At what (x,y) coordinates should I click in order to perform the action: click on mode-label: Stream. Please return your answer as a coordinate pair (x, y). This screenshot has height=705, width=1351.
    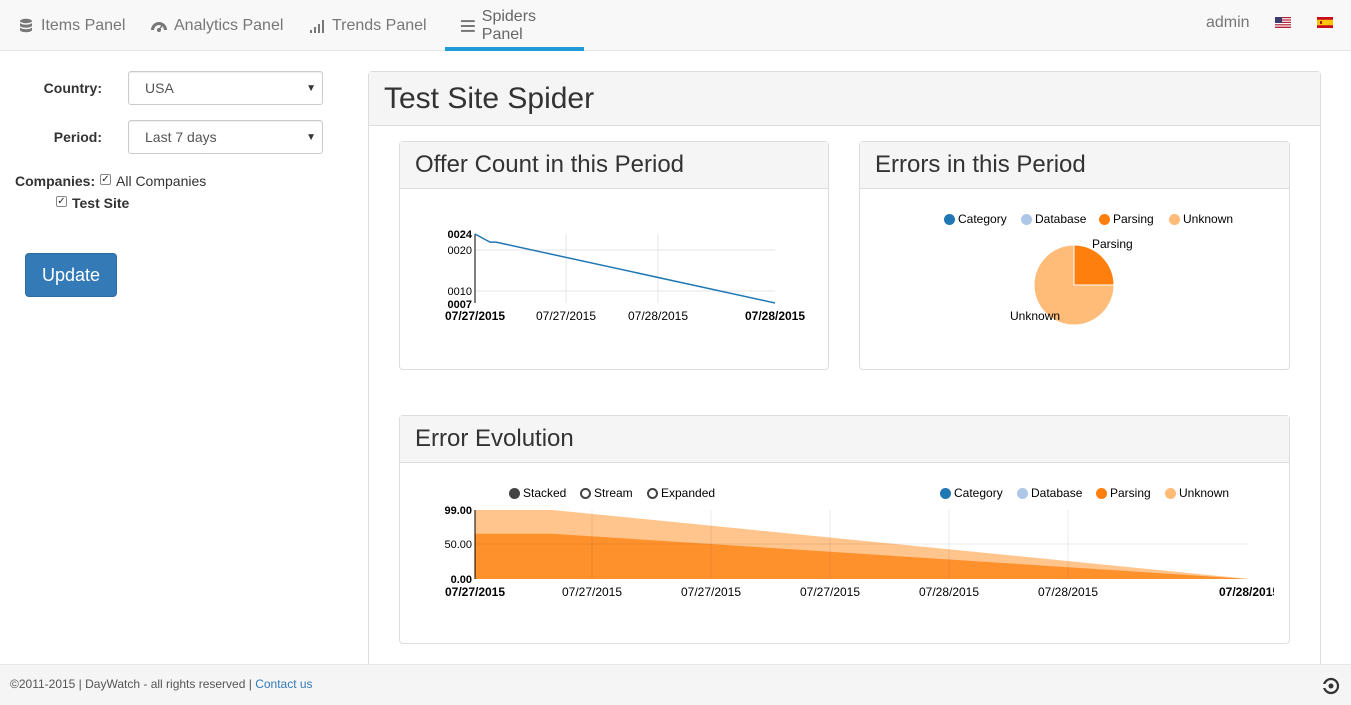
    Looking at the image, I should click on (613, 493).